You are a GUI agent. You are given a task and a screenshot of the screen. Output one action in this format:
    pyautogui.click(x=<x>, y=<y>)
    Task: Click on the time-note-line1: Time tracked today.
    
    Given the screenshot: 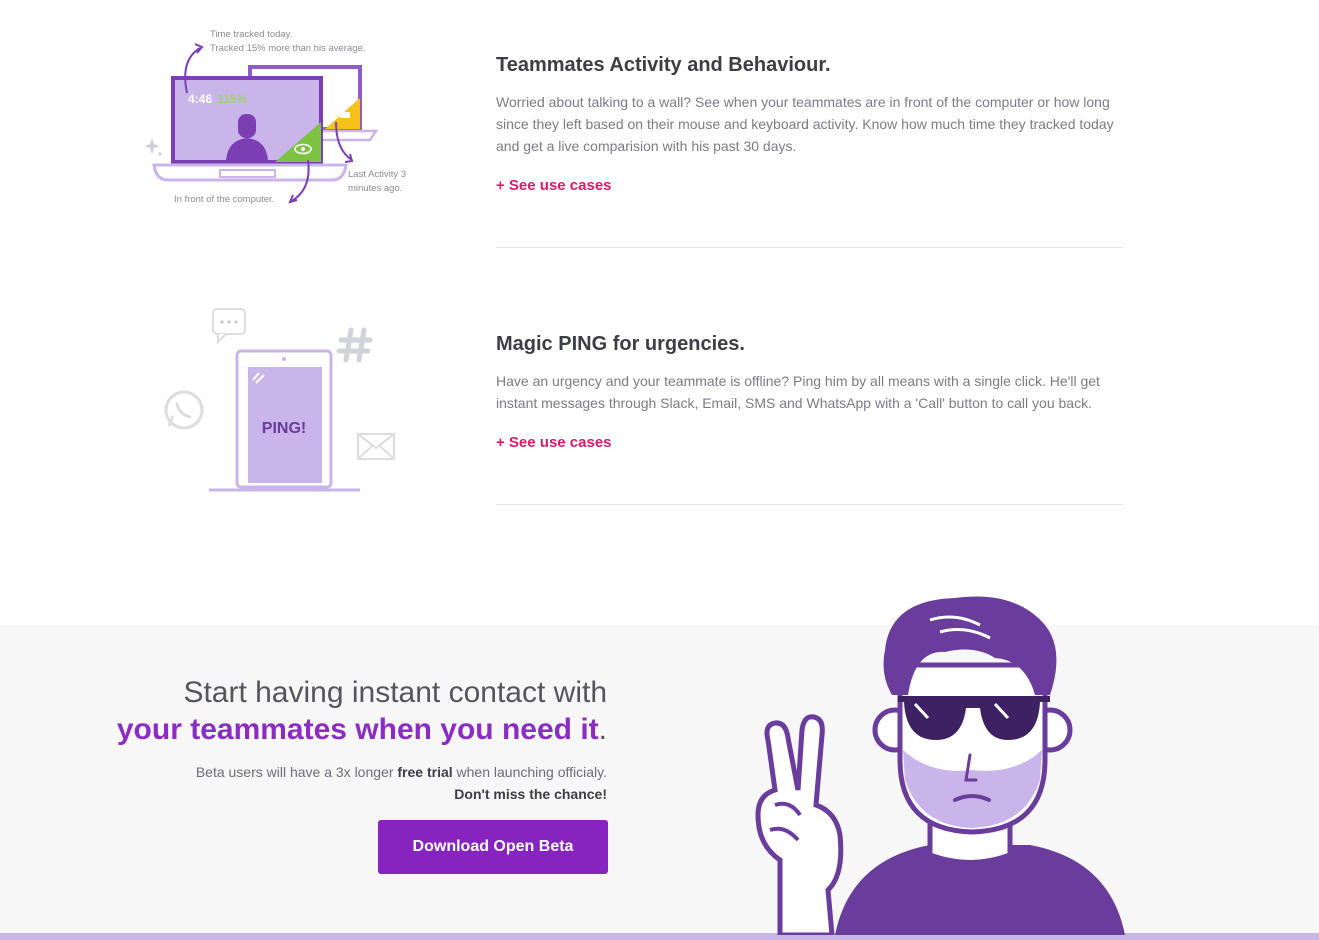 What is the action you would take?
    pyautogui.click(x=251, y=34)
    